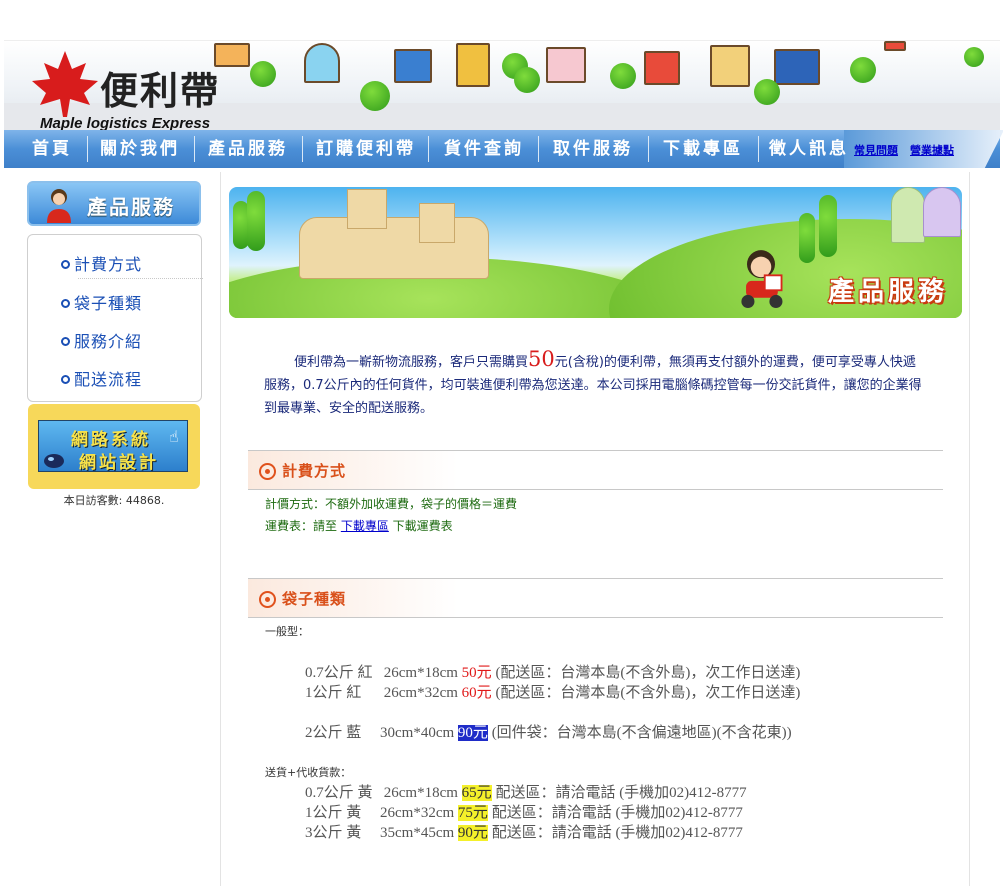 The height and width of the screenshot is (886, 1003). What do you see at coordinates (476, 793) in the screenshot?
I see `bag-price: 65元` at bounding box center [476, 793].